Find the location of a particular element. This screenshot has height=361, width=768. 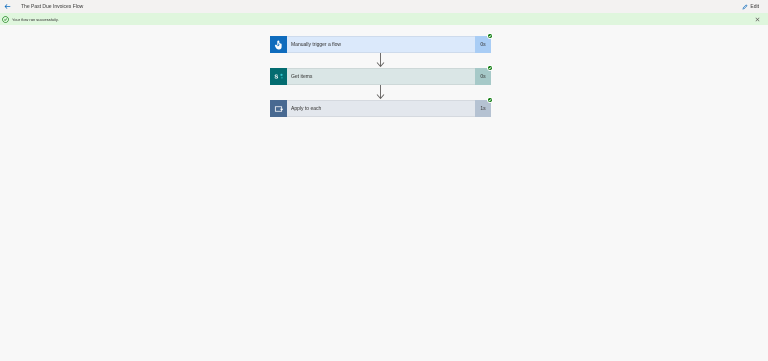

top-bar: The Past Due Invoices Flow Edit is located at coordinates (384, 6).